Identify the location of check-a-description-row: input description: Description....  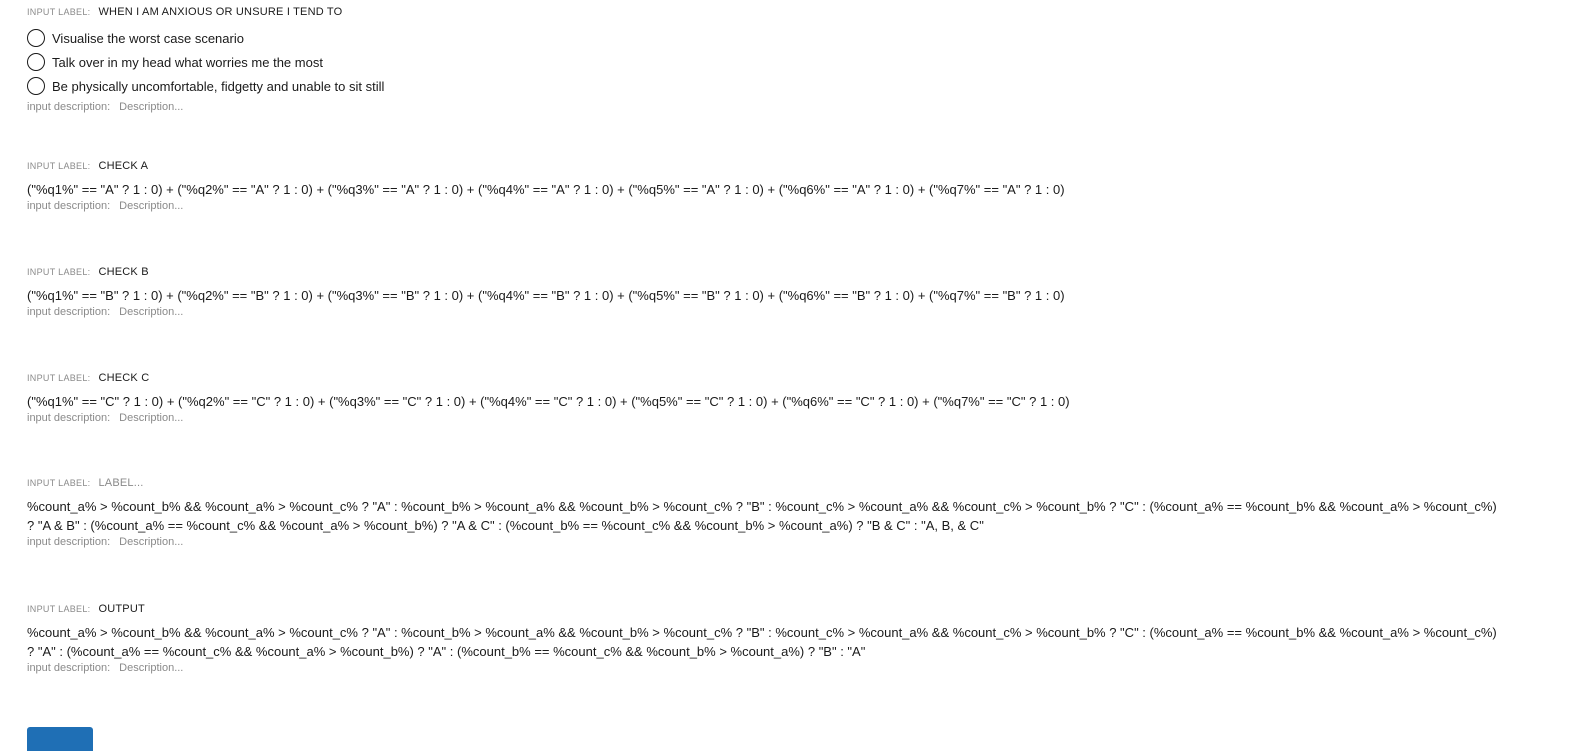
(777, 206).